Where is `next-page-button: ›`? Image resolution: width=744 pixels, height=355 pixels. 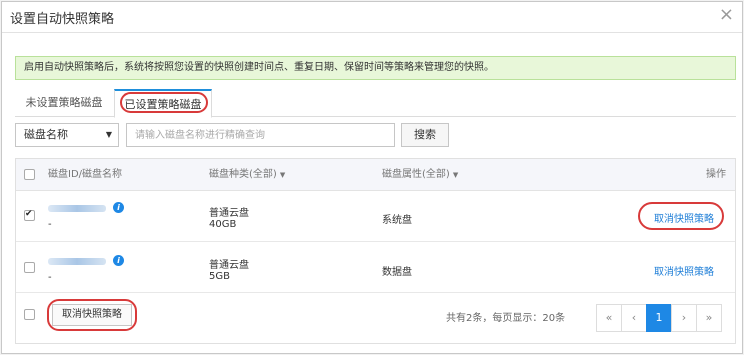
next-page-button: › is located at coordinates (684, 318).